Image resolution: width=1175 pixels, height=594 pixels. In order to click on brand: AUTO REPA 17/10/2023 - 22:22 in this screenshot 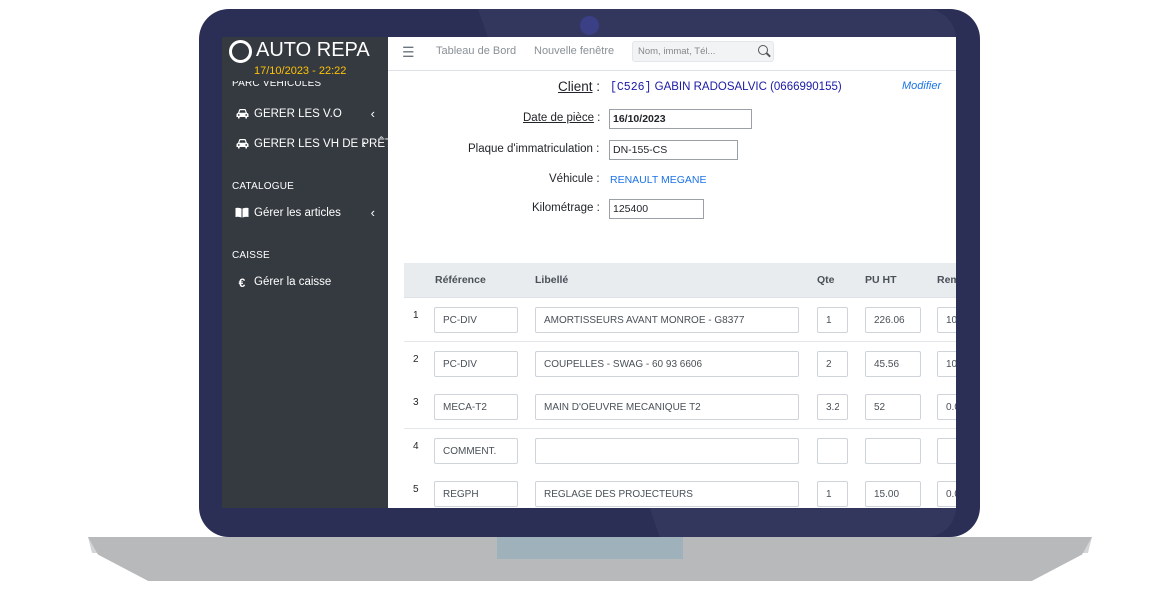, I will do `click(304, 58)`.